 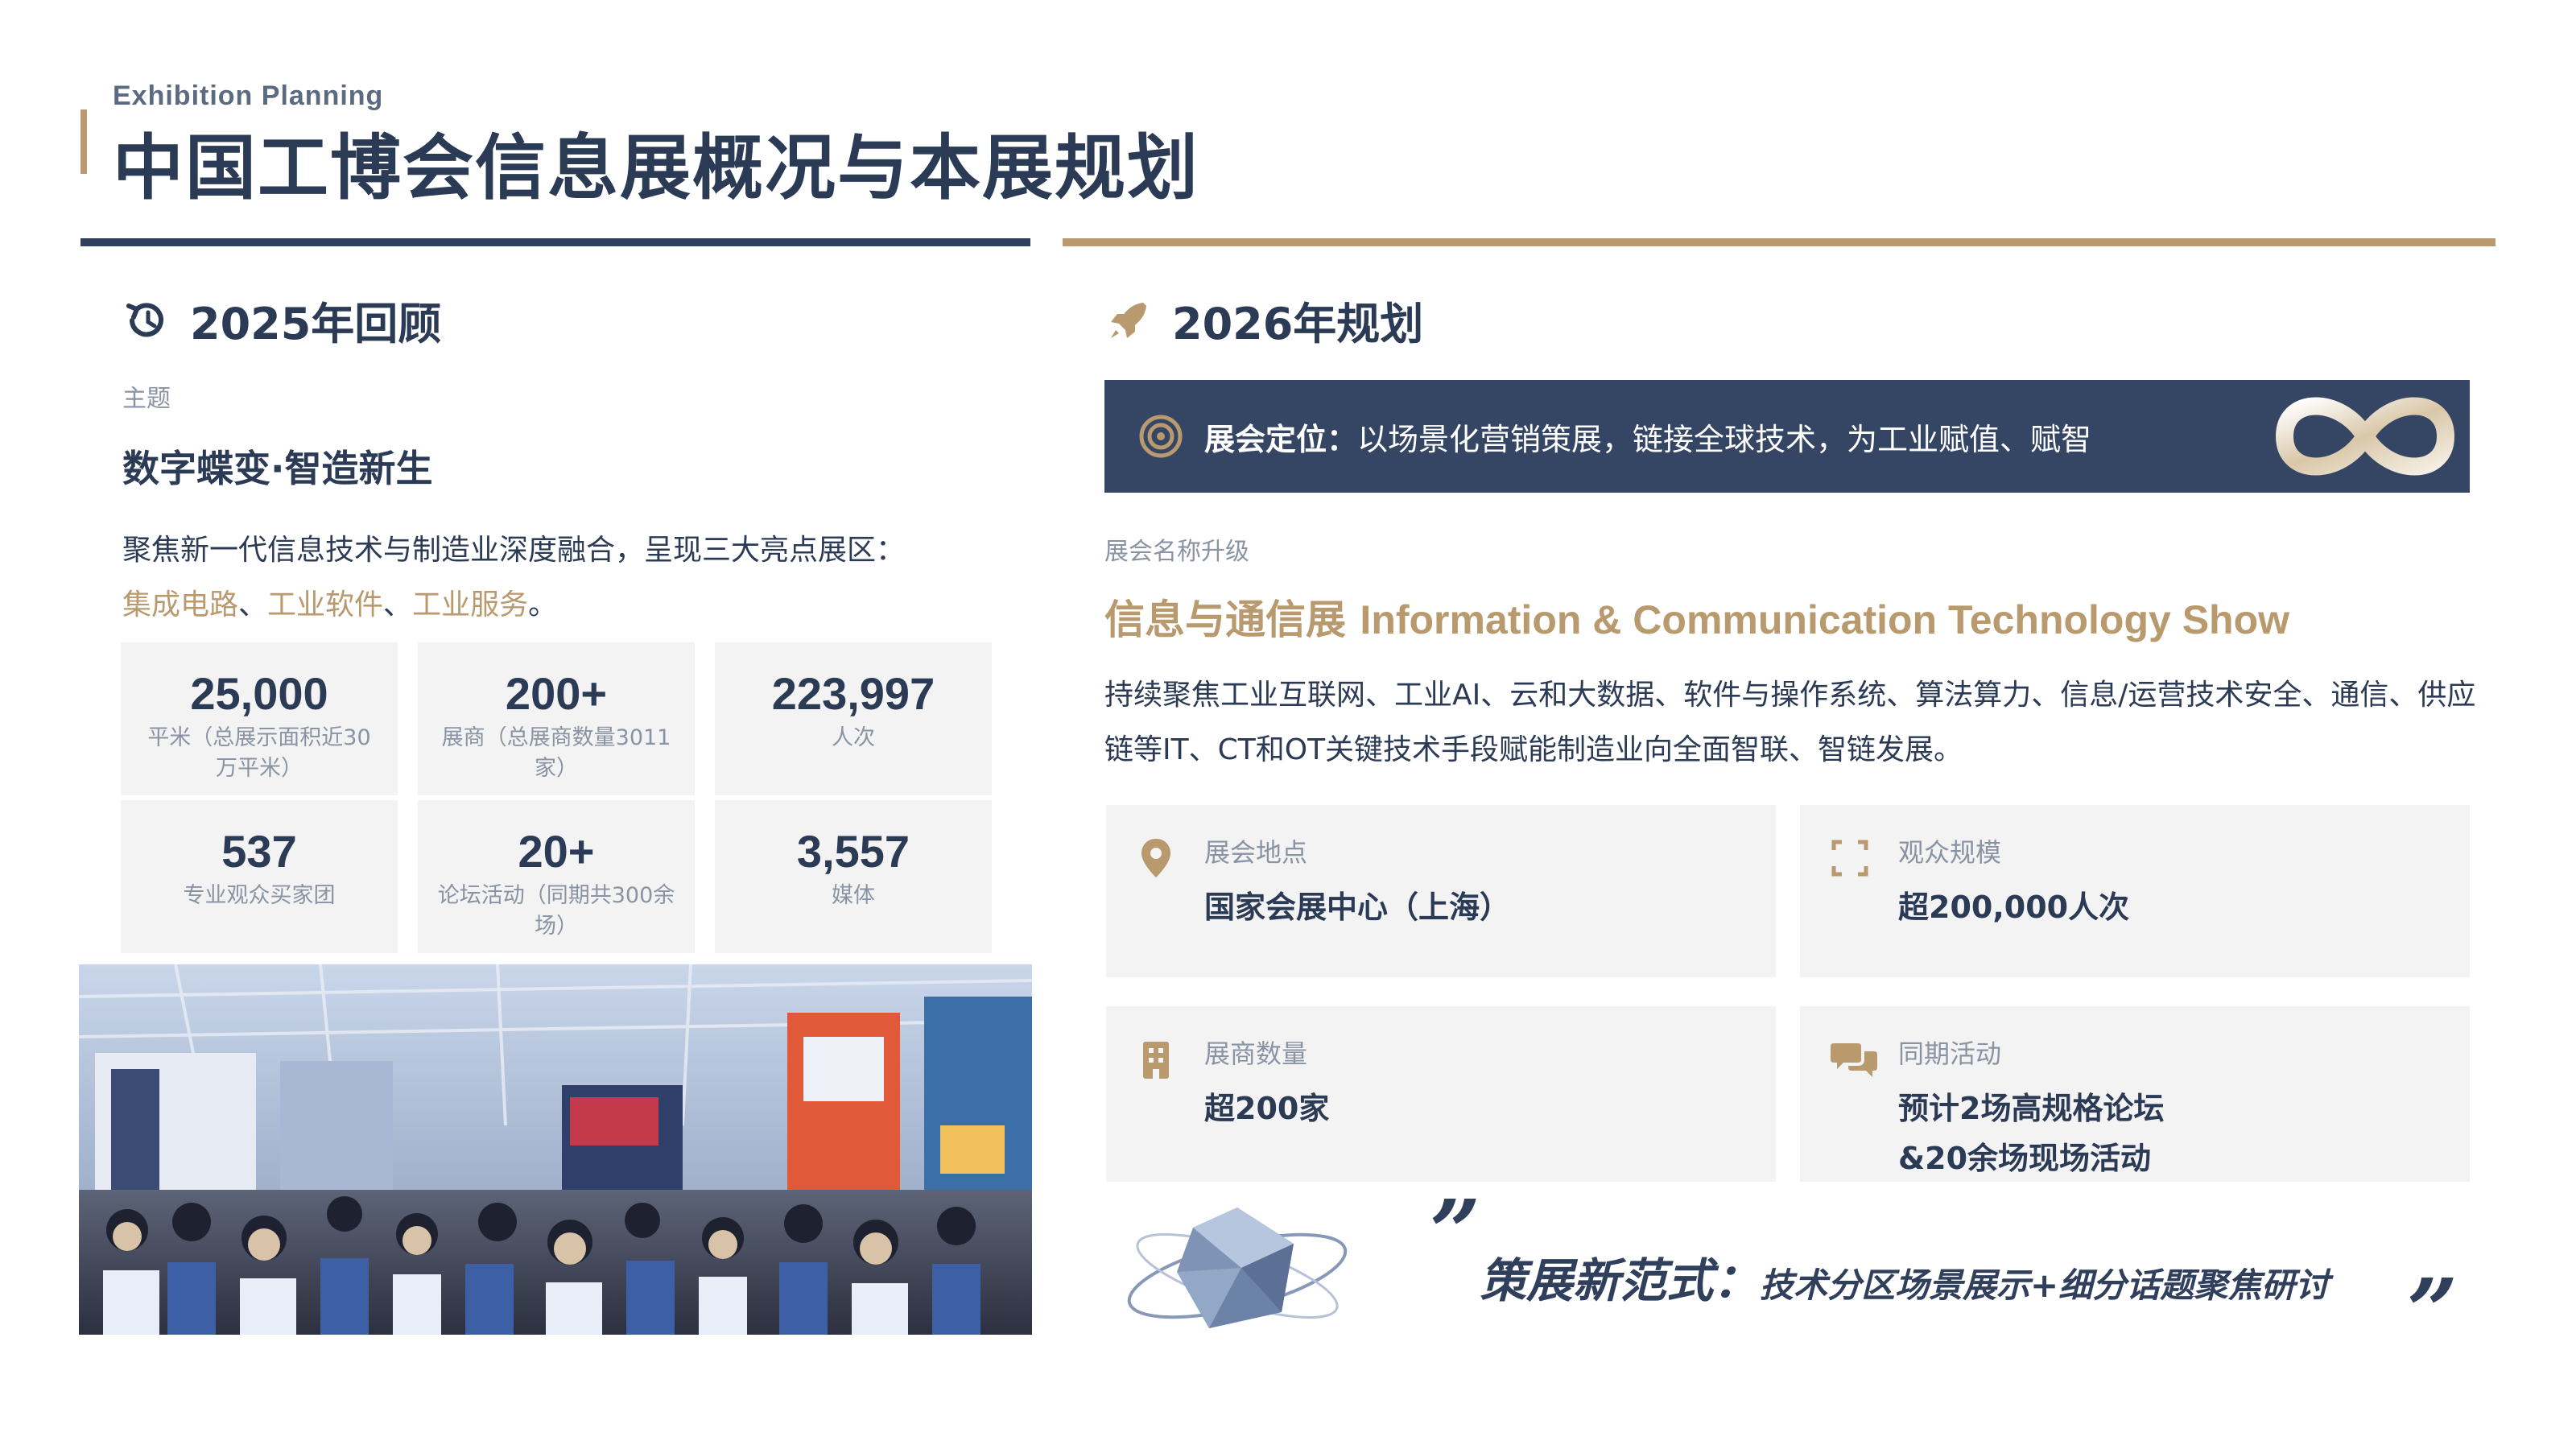 I want to click on stat-caption: 专业观众买家团, so click(x=259, y=895).